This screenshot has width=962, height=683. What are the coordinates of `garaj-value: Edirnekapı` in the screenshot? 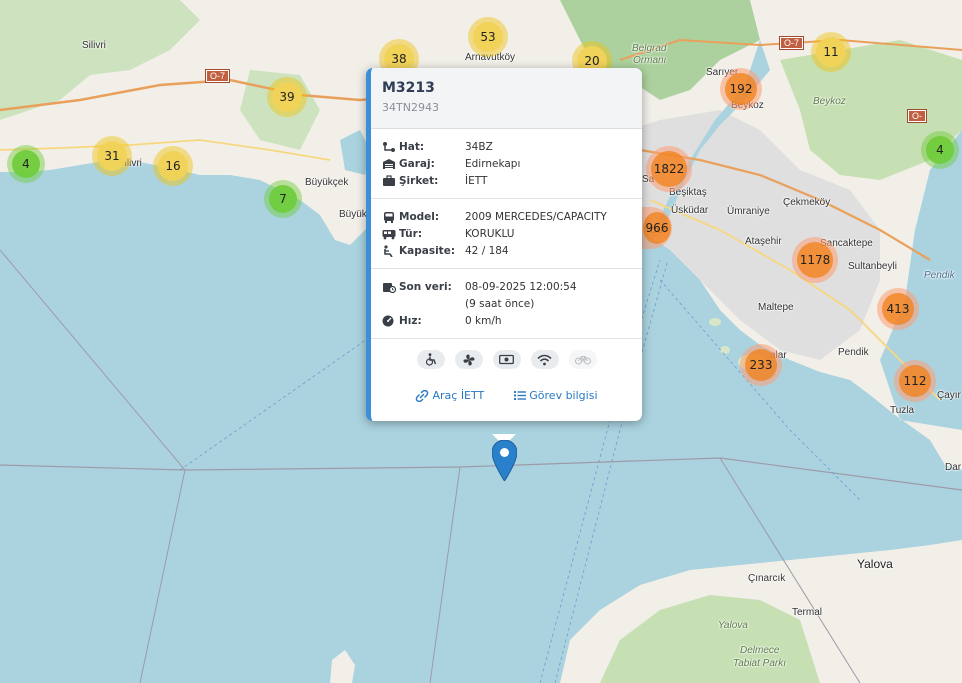 It's located at (493, 164).